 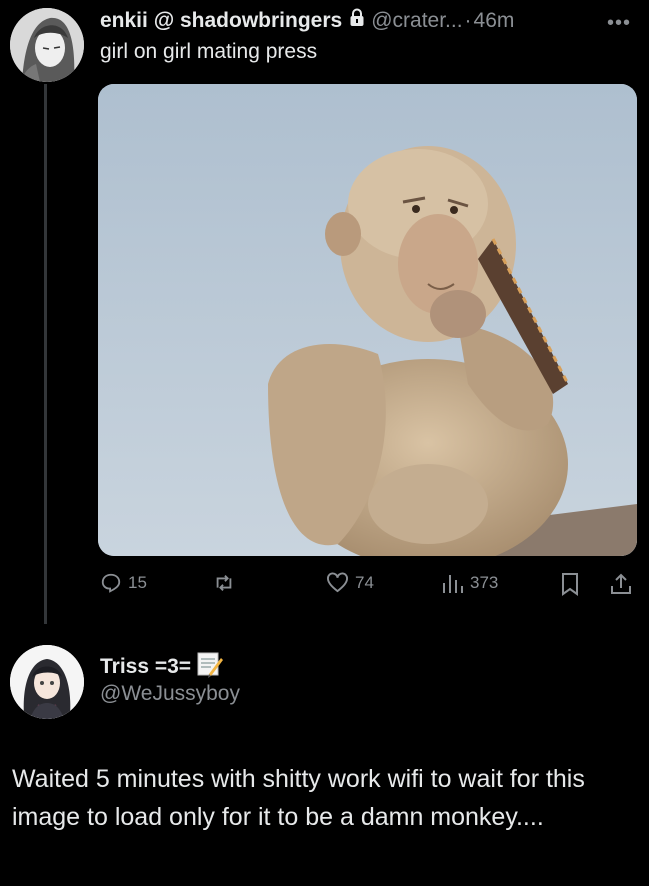 I want to click on anime-girl-avatar, so click(x=47, y=682).